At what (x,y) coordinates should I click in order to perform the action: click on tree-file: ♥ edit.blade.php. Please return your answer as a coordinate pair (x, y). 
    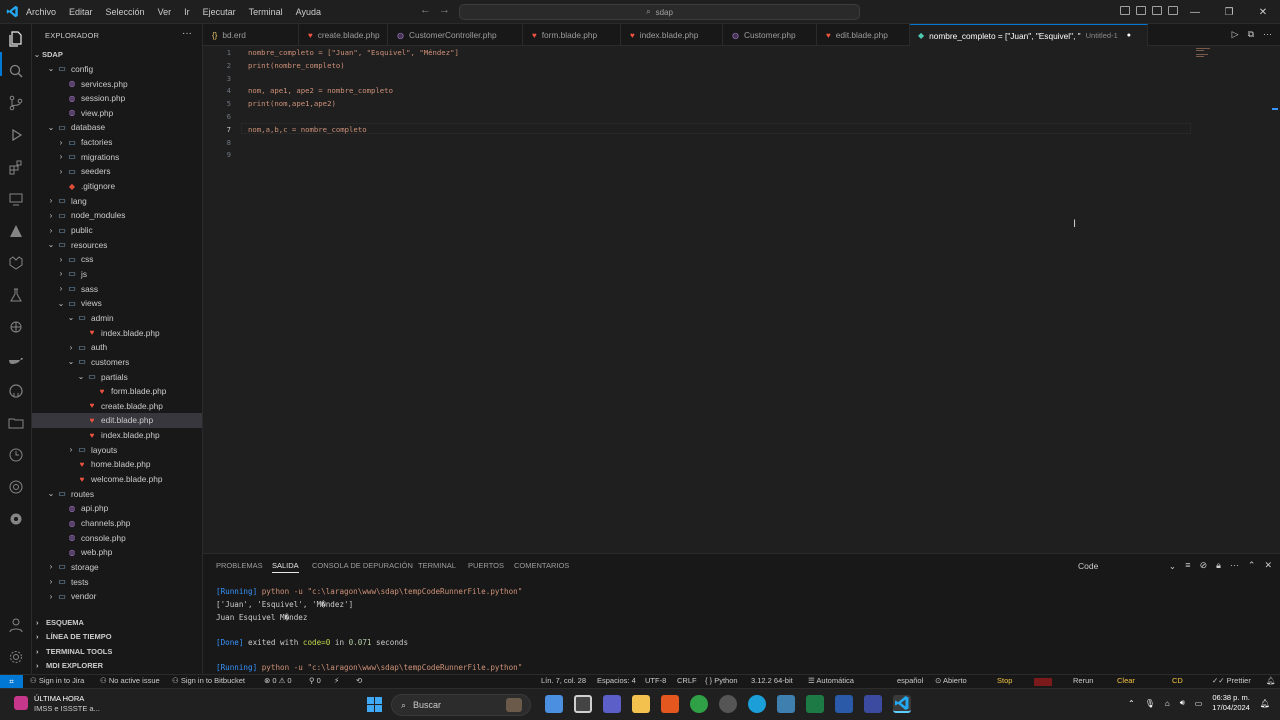
    Looking at the image, I should click on (117, 420).